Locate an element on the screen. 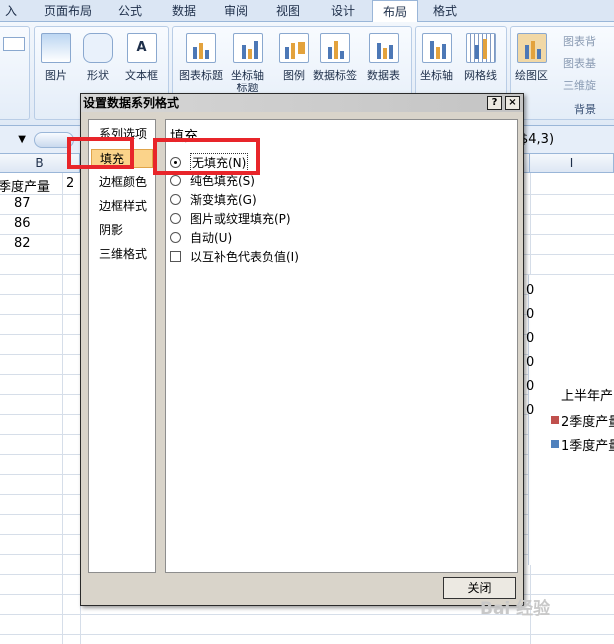 This screenshot has width=614, height=644. nav-border-style: 边框样式 is located at coordinates (123, 205).